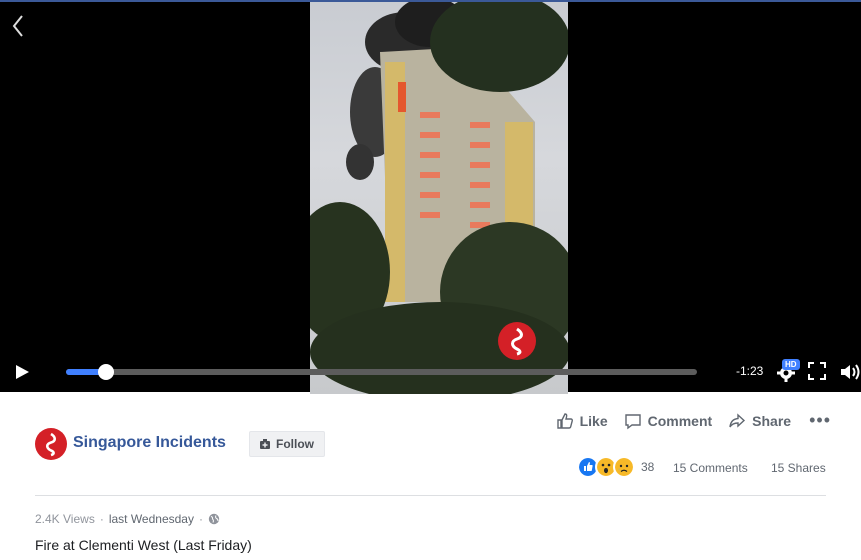  I want to click on hd-badge: HD, so click(791, 364).